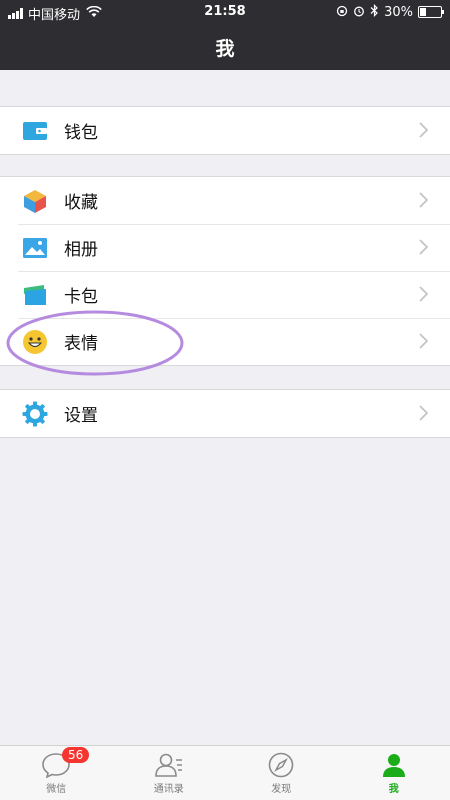 The image size is (450, 800). Describe the element at coordinates (225, 247) in the screenshot. I see `menu-item-album: 相册` at that location.